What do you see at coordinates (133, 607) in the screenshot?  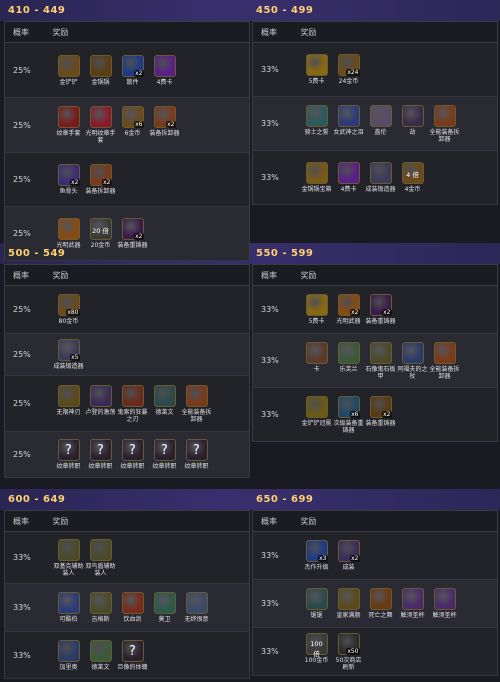 I see `reward-item: 饮血剑` at bounding box center [133, 607].